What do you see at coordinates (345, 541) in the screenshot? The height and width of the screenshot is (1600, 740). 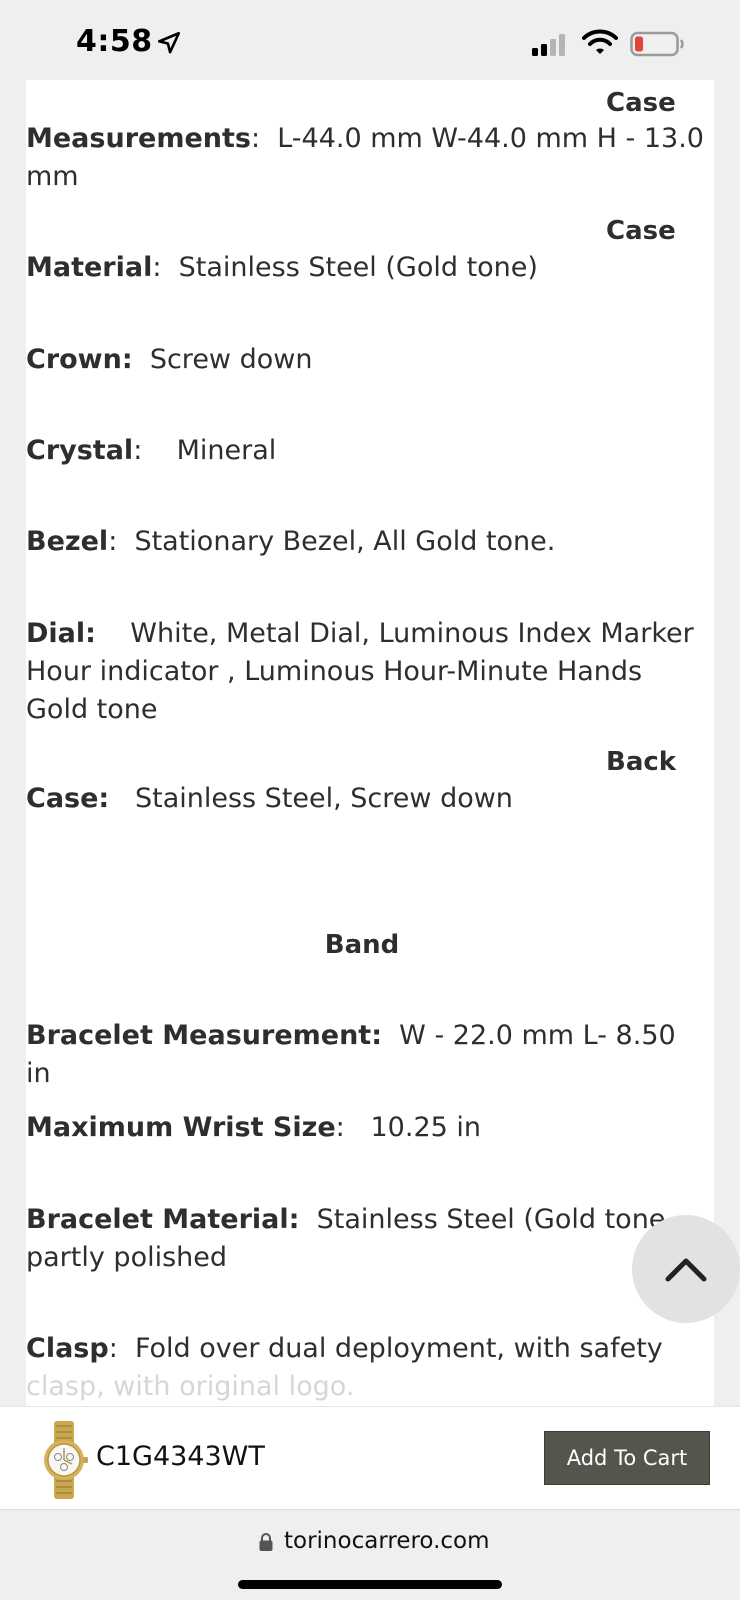 I see `spec-value: Stationary Bezel, All Gold tone.` at bounding box center [345, 541].